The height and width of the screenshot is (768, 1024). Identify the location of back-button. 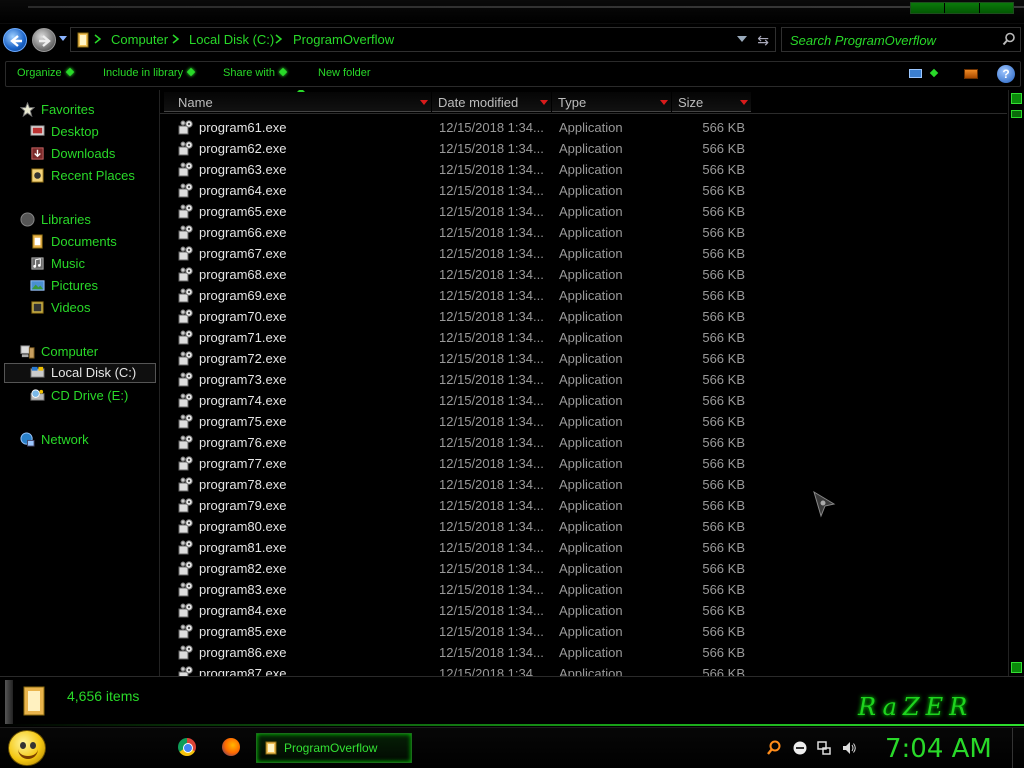
(15, 40).